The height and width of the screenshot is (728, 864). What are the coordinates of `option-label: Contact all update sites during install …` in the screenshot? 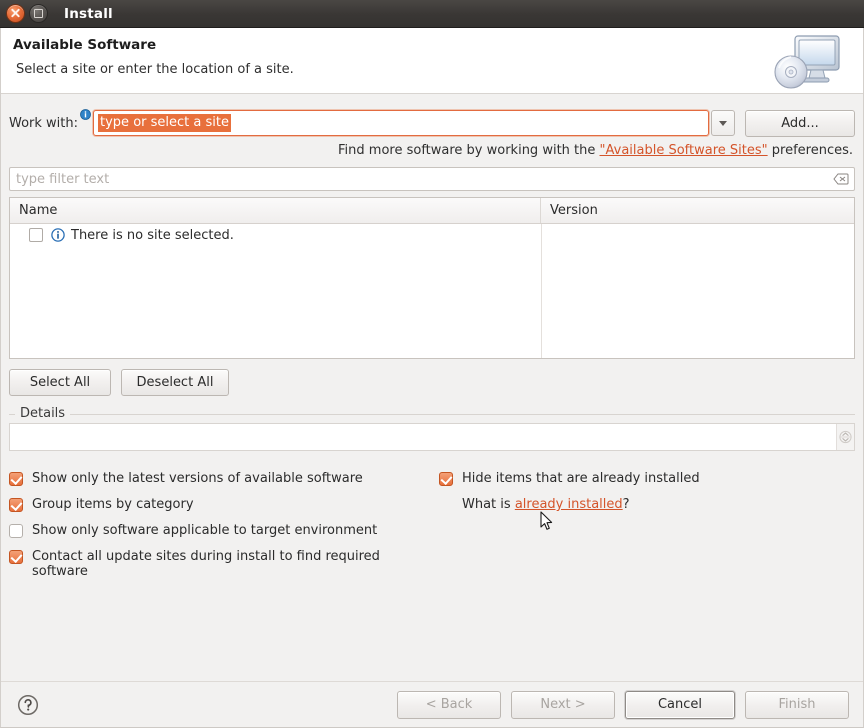 It's located at (206, 564).